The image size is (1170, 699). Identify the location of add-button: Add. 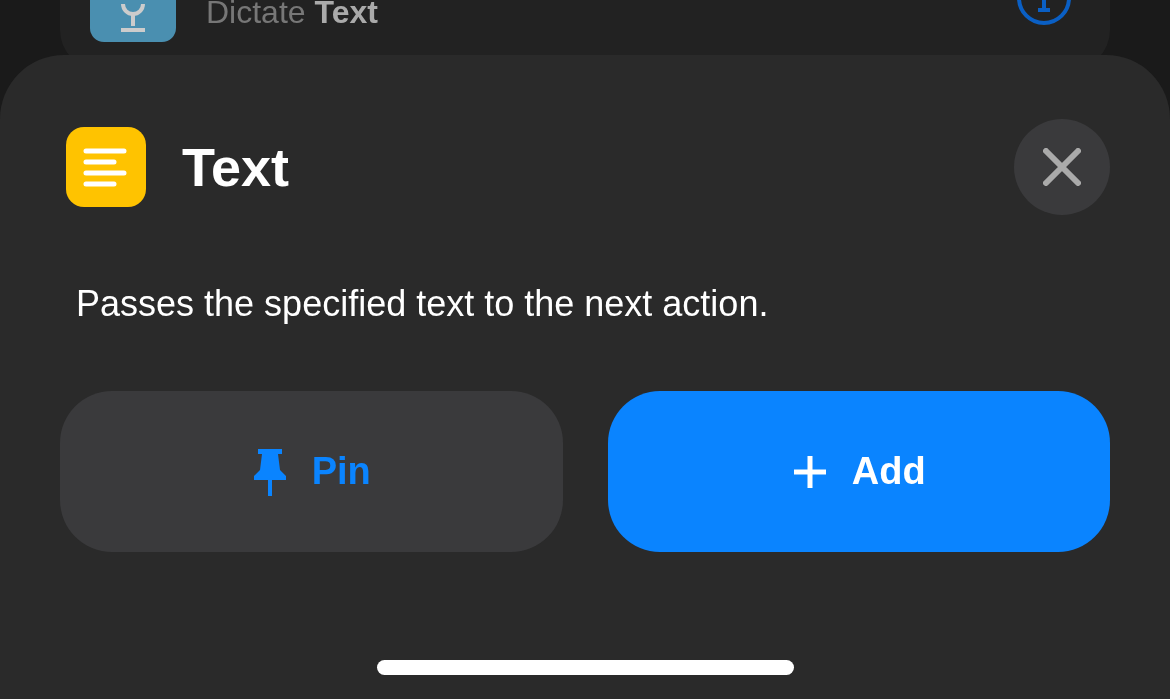
(858, 471).